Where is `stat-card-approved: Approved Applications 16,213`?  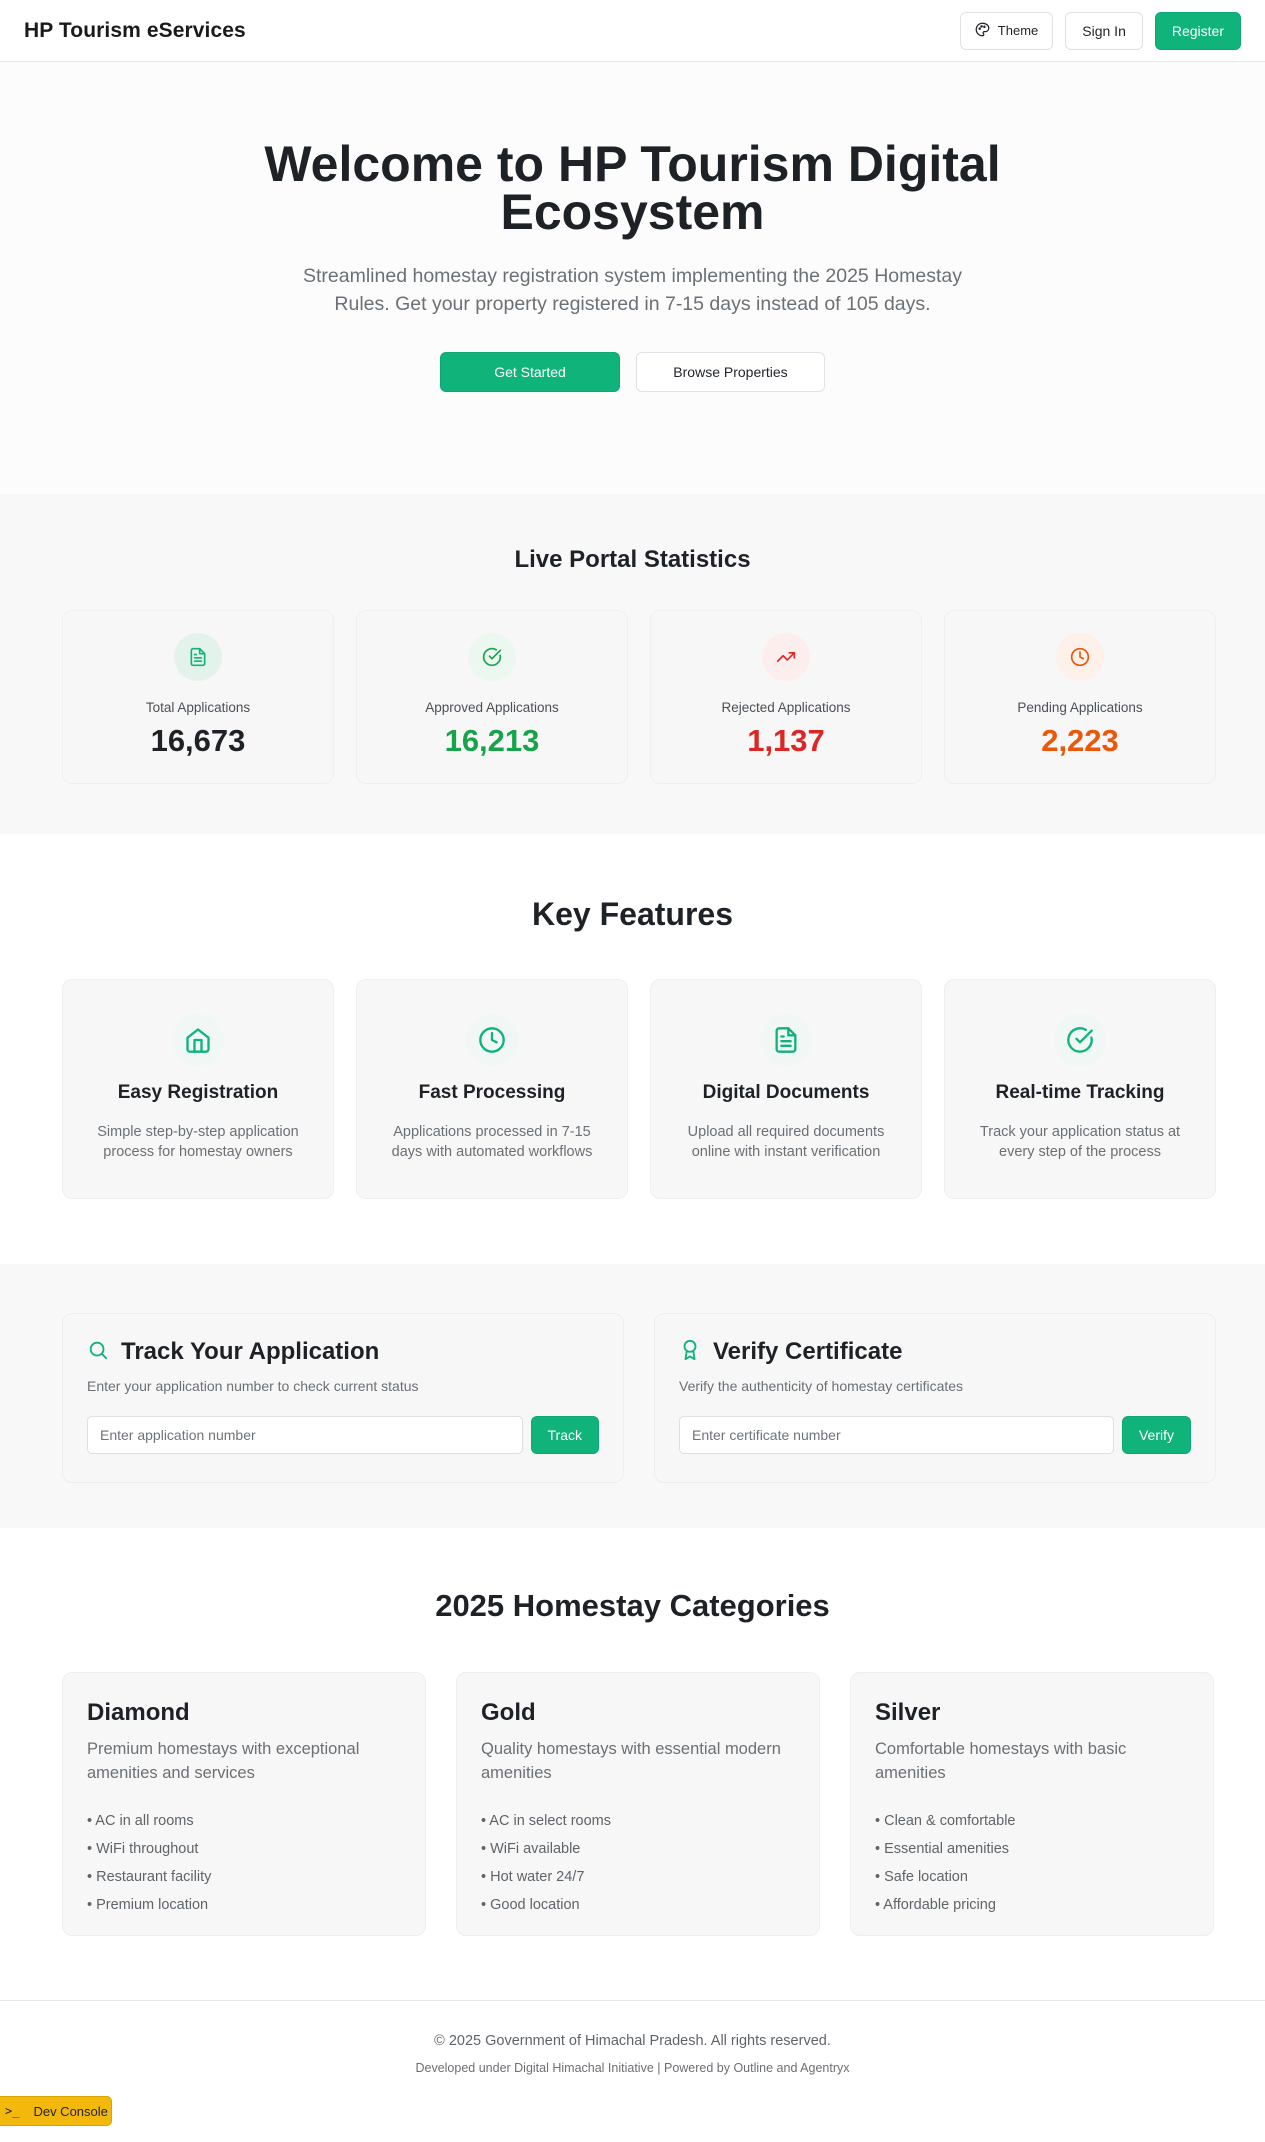 stat-card-approved: Approved Applications 16,213 is located at coordinates (492, 697).